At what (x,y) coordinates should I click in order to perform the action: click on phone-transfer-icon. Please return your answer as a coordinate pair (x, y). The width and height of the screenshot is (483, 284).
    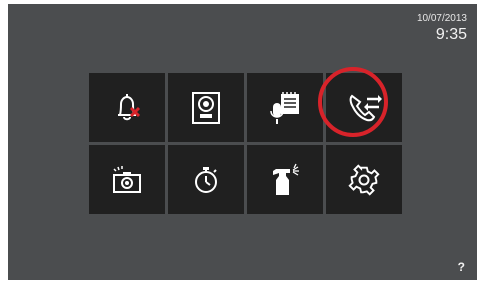
    Looking at the image, I should click on (365, 107).